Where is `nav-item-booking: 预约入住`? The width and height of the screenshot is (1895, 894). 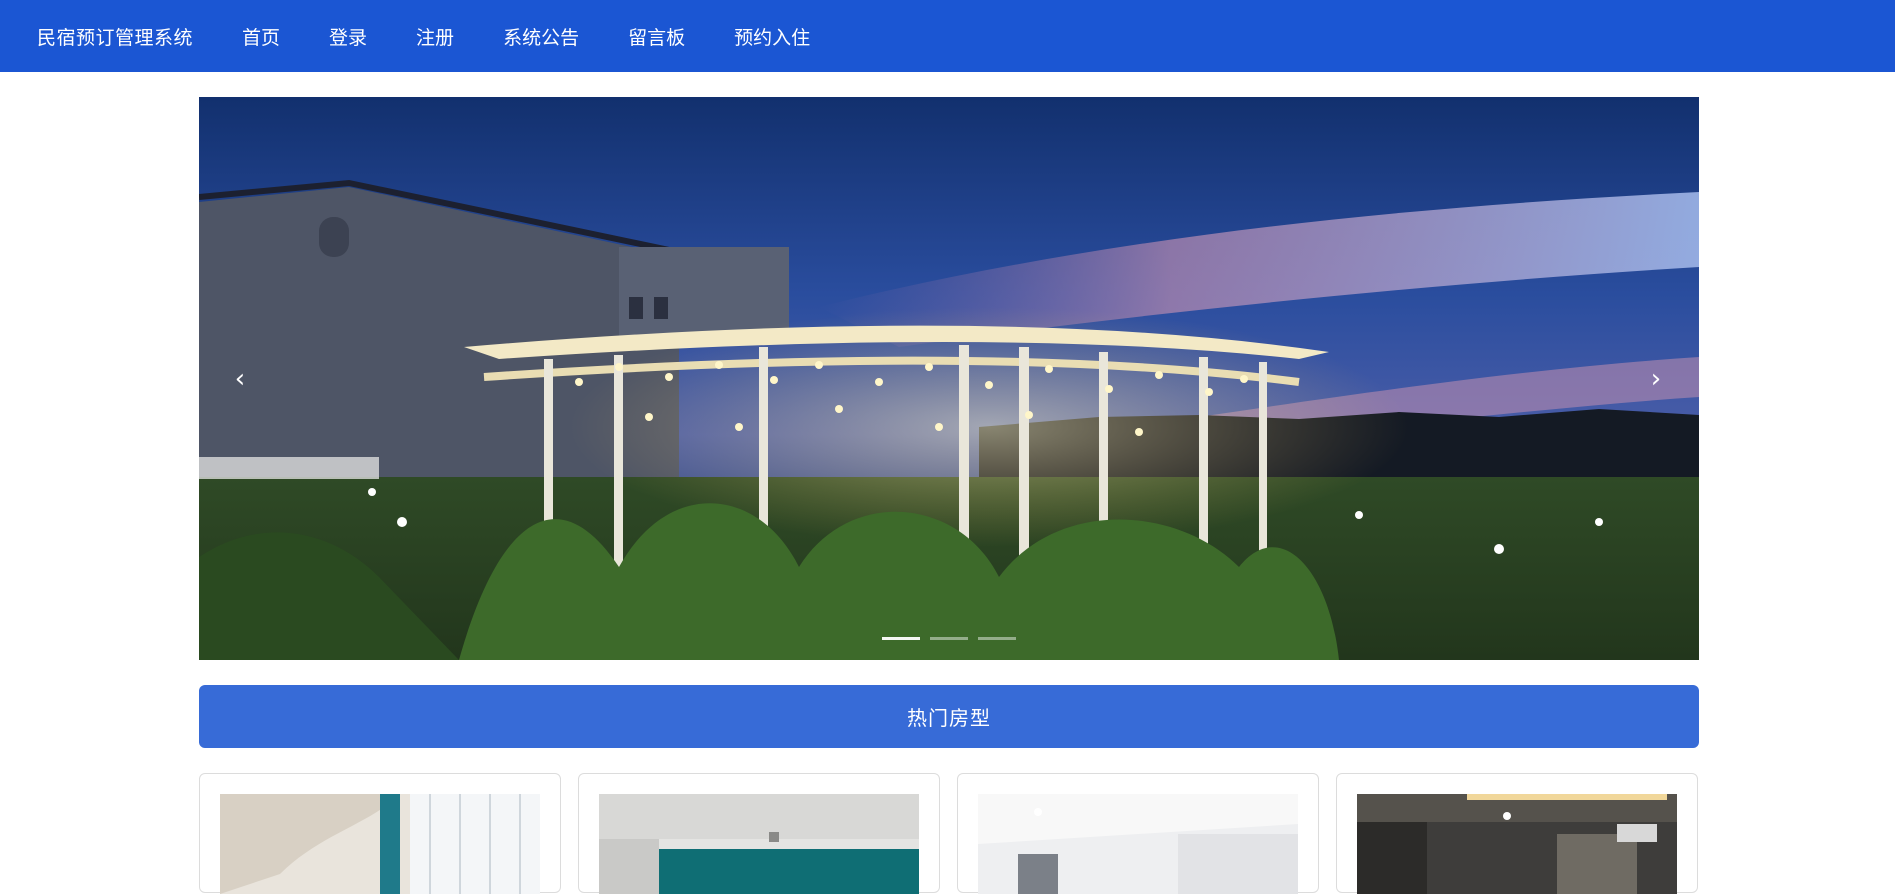
nav-item-booking: 预约入住 is located at coordinates (772, 36).